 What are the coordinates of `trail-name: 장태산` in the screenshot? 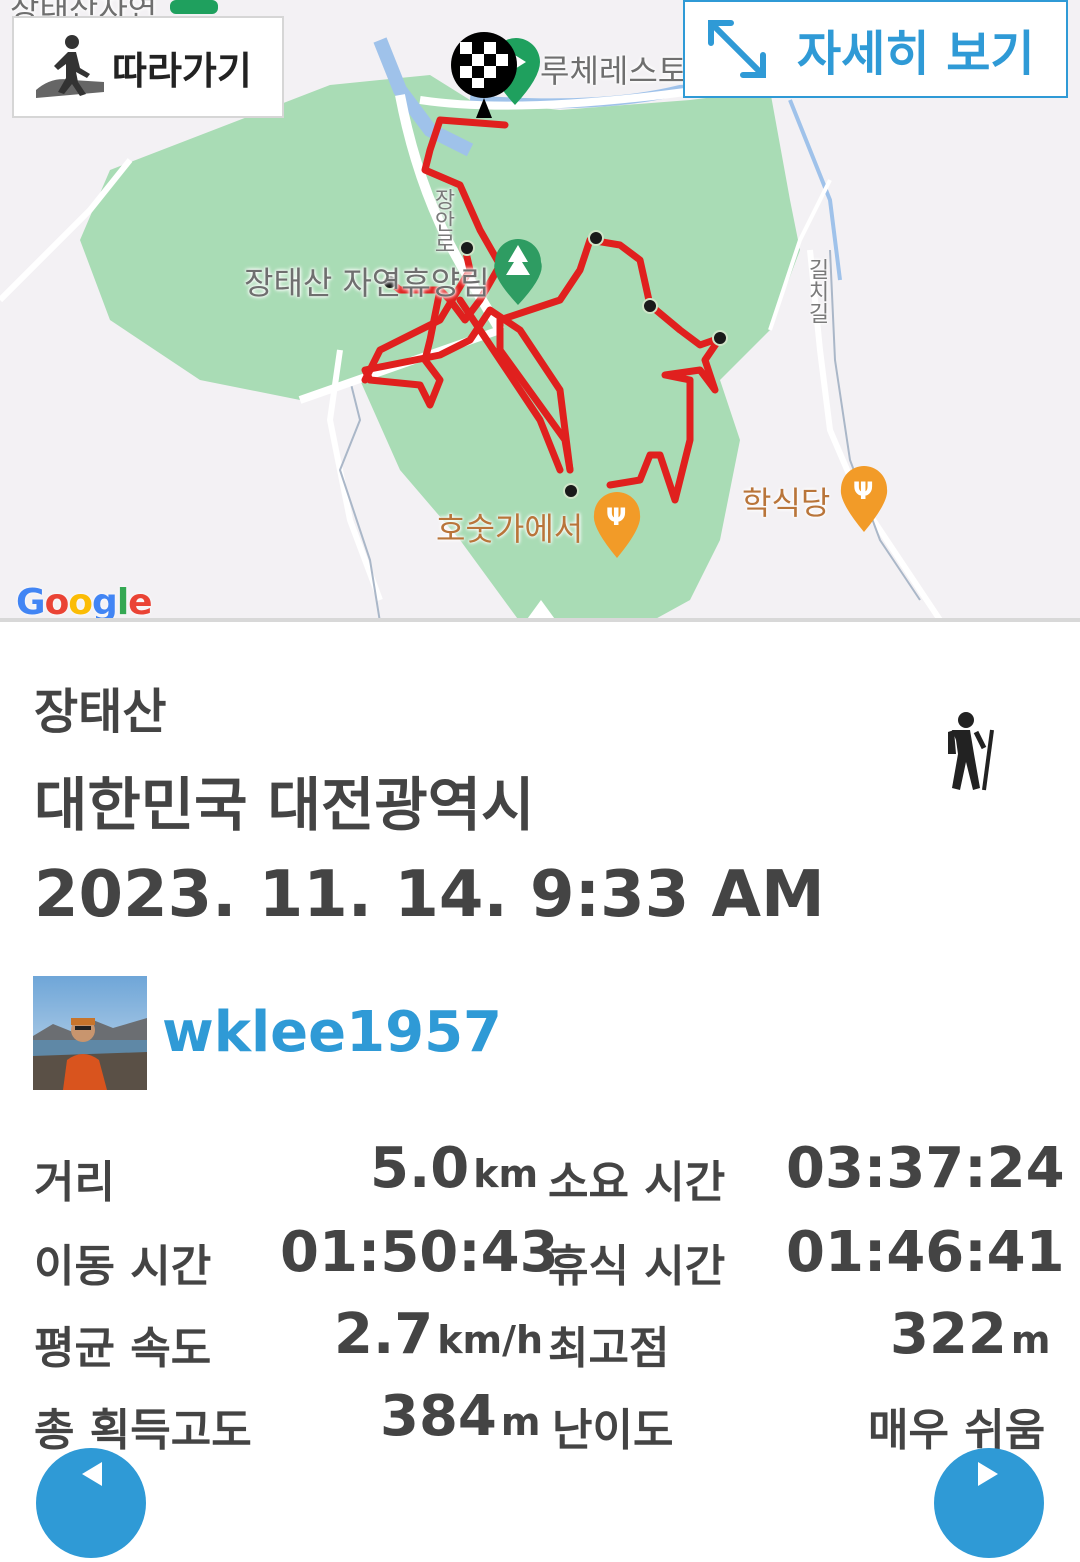 It's located at (100, 712).